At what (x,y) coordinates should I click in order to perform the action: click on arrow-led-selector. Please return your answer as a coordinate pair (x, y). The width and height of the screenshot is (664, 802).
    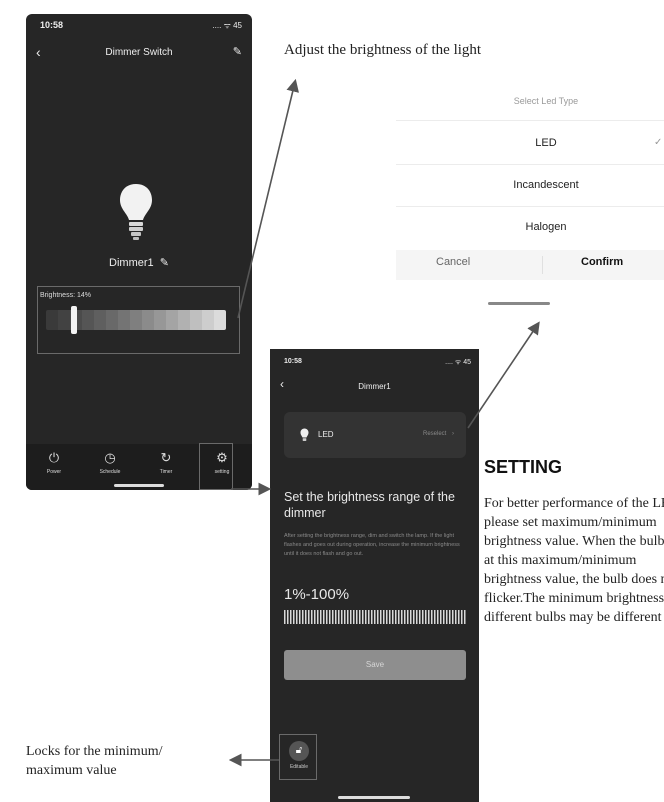
    Looking at the image, I should click on (503, 375).